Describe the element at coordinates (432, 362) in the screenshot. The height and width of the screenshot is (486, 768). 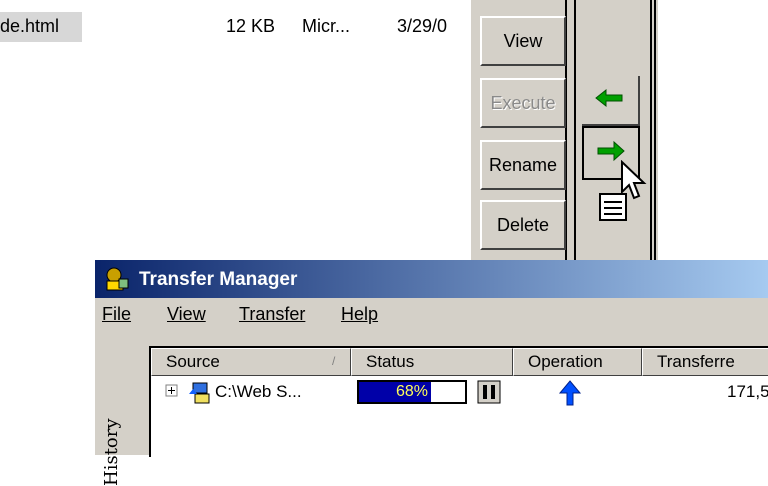
I see `column-header-status: Status` at that location.